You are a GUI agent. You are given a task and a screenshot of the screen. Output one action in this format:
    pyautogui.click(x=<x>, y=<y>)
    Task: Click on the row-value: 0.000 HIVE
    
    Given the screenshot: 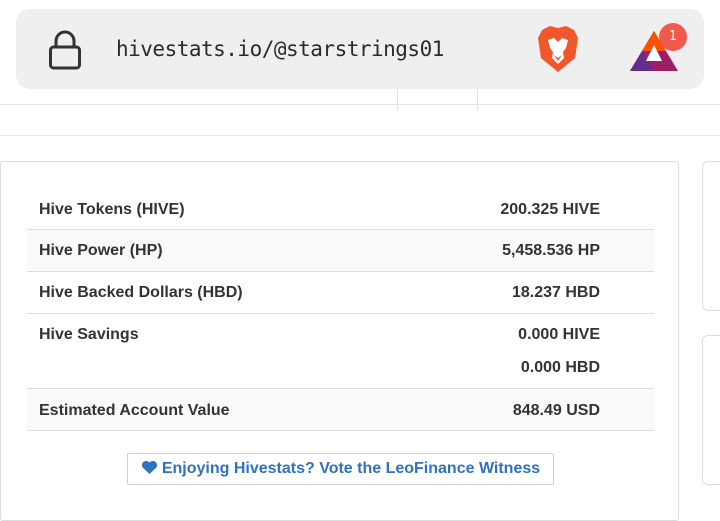 What is the action you would take?
    pyautogui.click(x=559, y=334)
    